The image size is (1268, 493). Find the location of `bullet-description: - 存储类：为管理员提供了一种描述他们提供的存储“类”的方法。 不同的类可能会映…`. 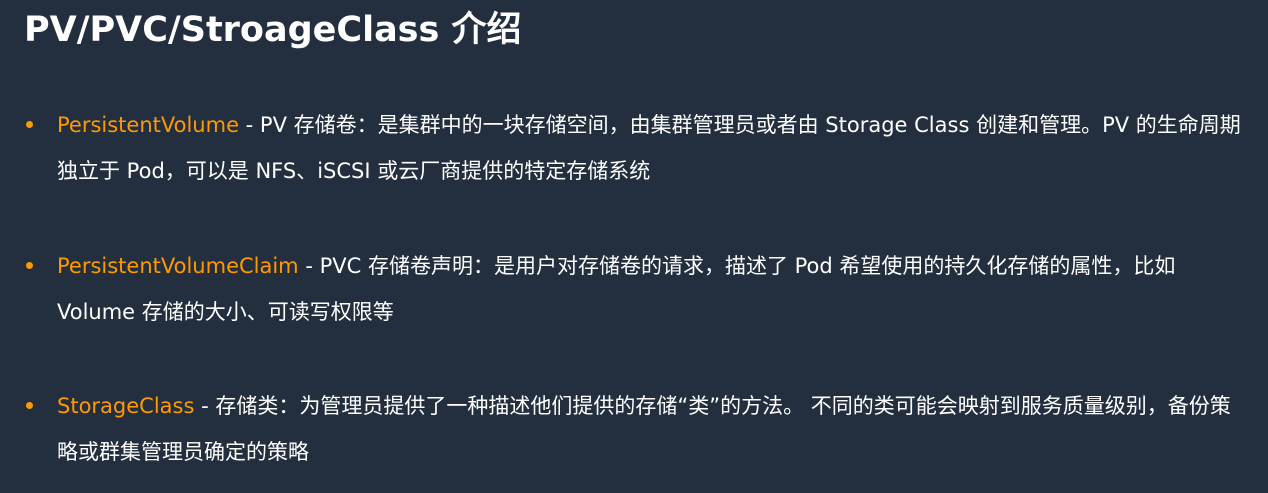

bullet-description: - 存储类：为管理员提供了一种描述他们提供的存储“类”的方法。 不同的类可能会映… is located at coordinates (644, 429).